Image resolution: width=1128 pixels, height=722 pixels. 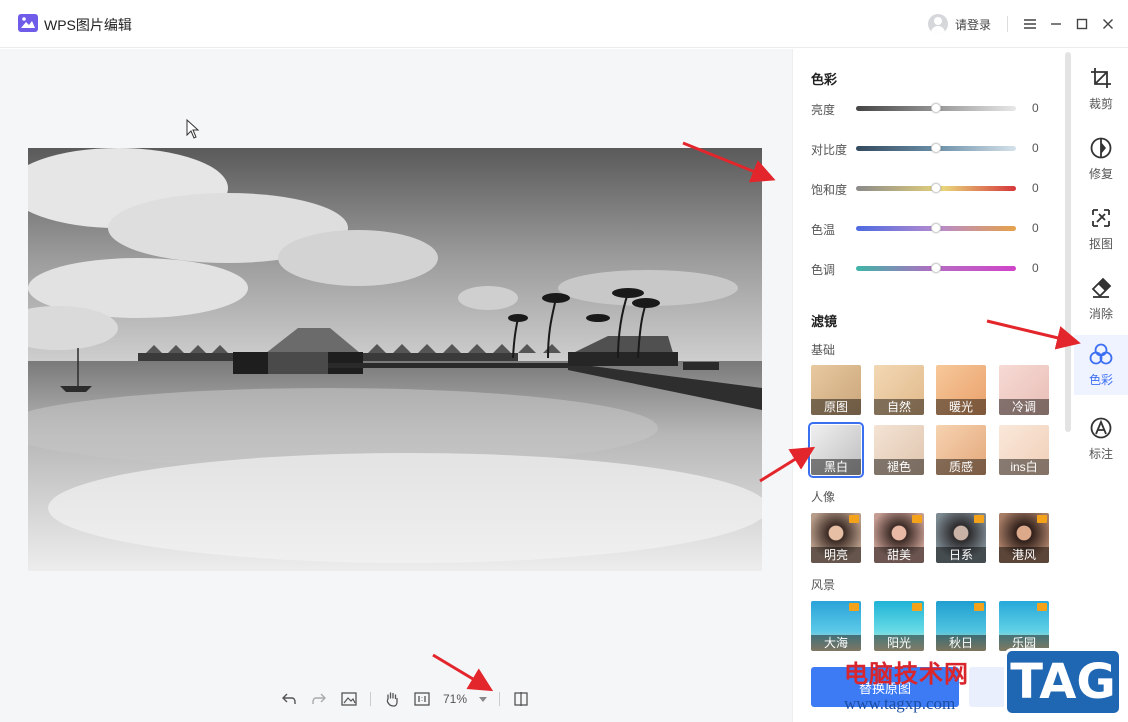 I want to click on color-icon, so click(x=1101, y=353).